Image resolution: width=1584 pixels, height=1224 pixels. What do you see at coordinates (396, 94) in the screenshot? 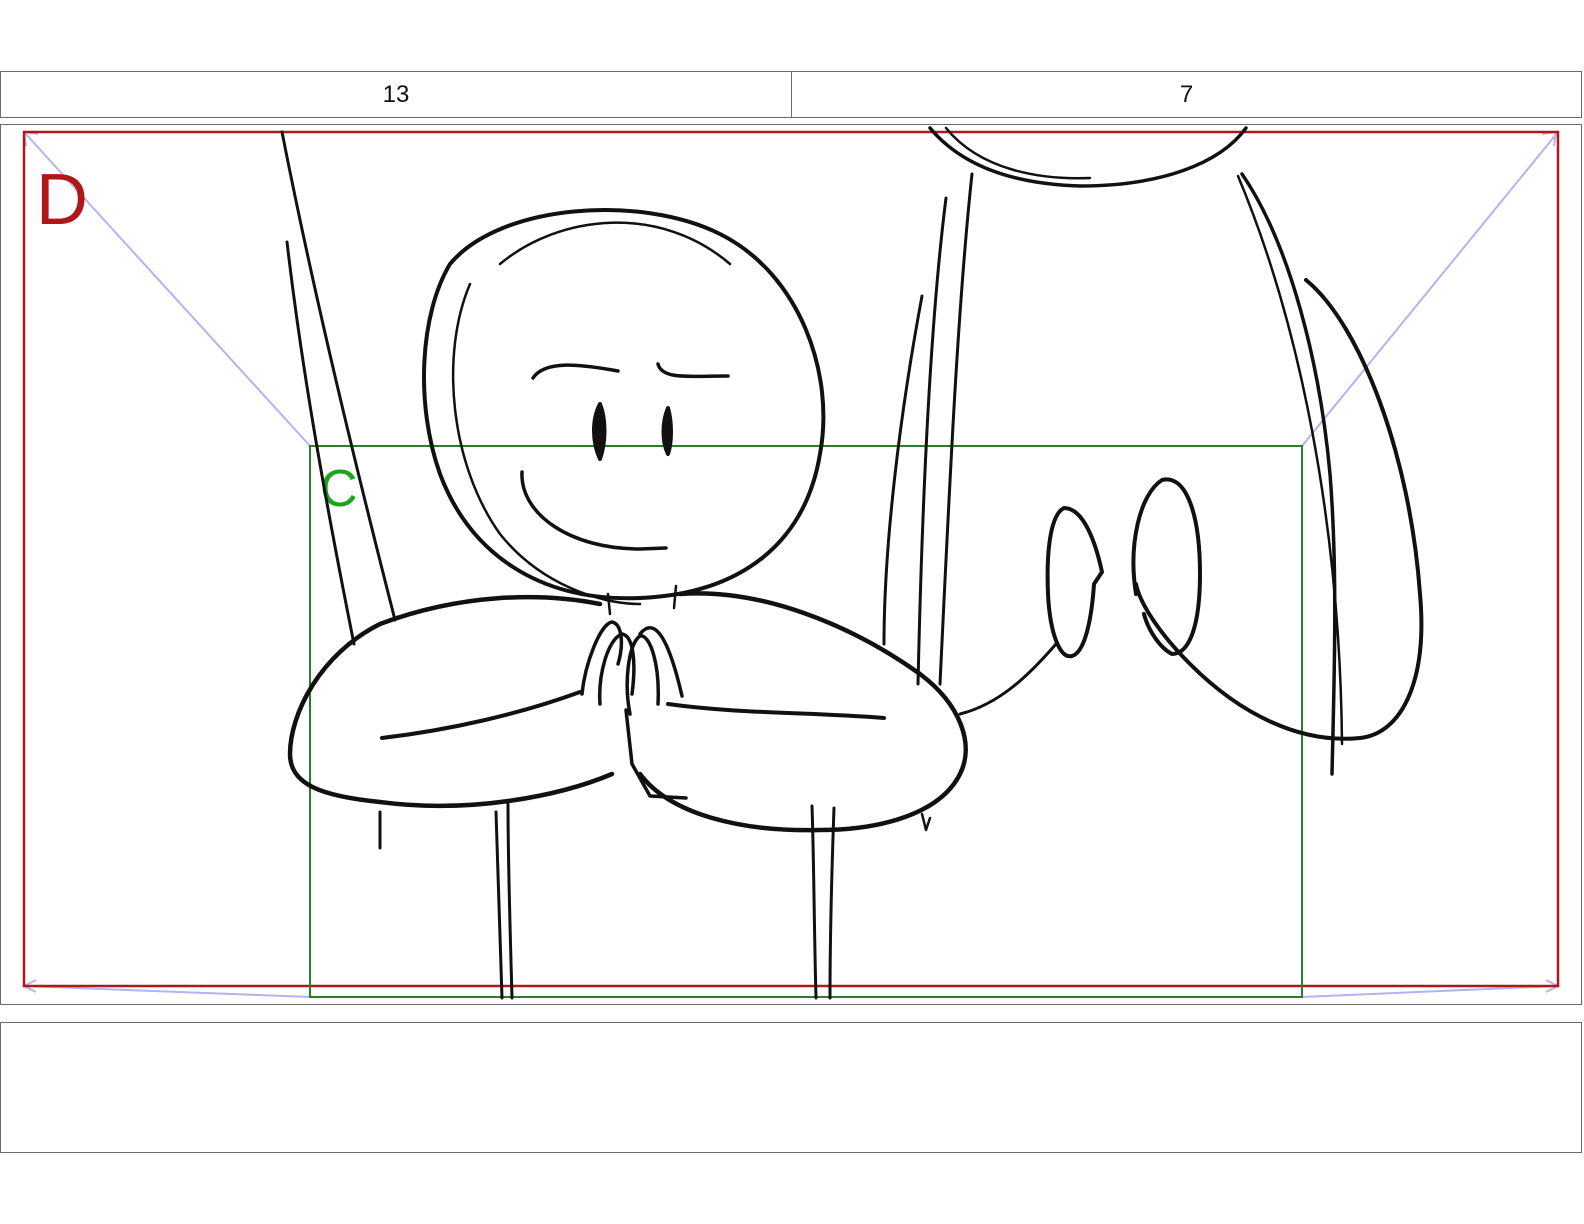
I see `scene-number: 13` at bounding box center [396, 94].